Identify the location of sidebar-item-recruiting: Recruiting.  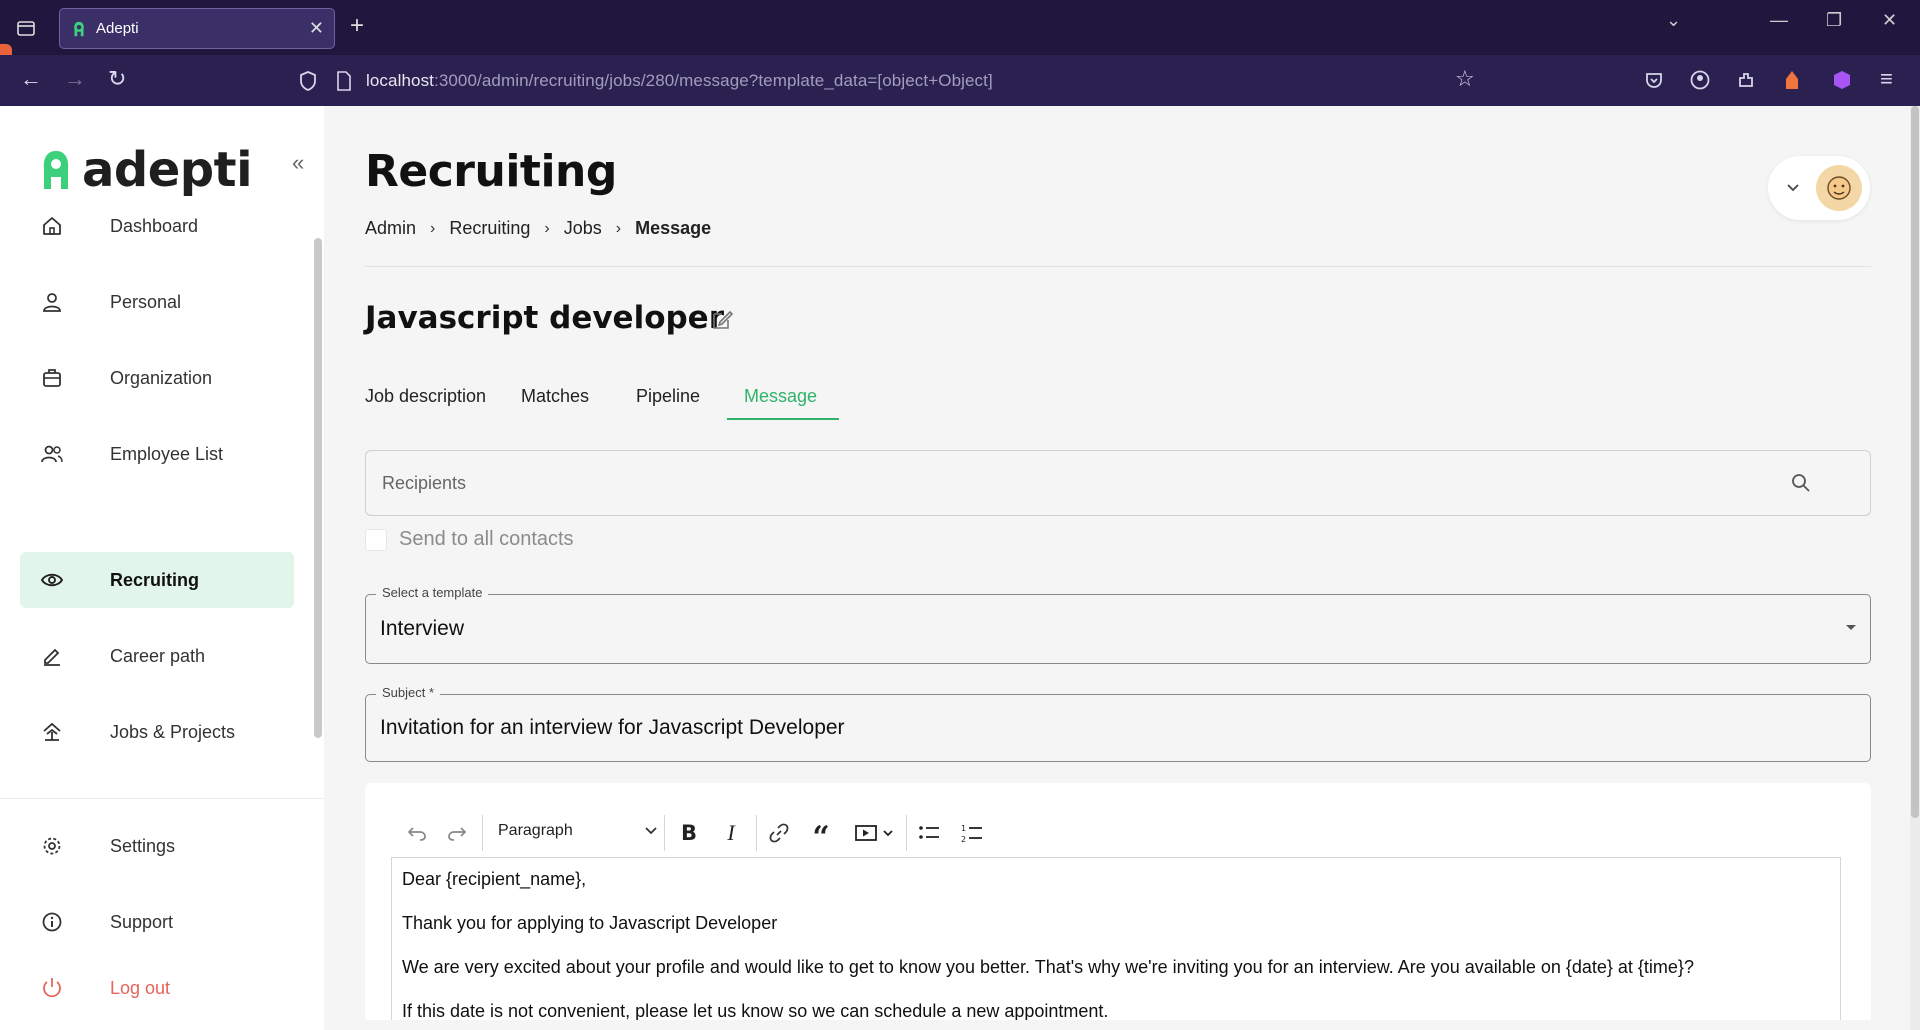
(157, 580).